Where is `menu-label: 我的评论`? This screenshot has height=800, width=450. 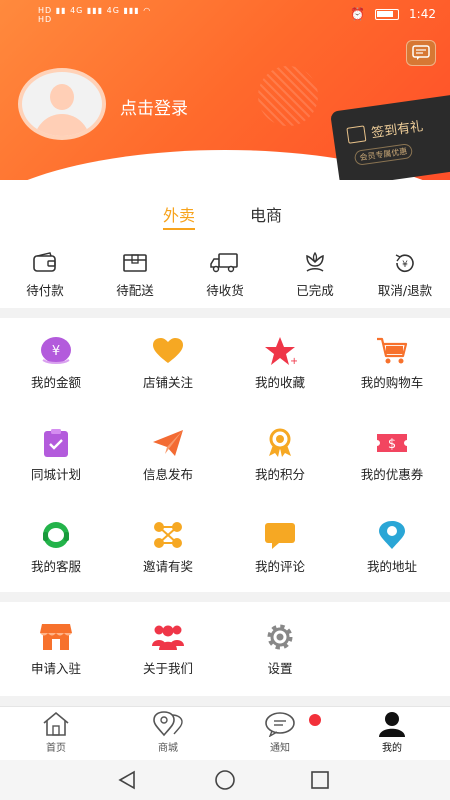
menu-label: 我的评论 is located at coordinates (279, 566).